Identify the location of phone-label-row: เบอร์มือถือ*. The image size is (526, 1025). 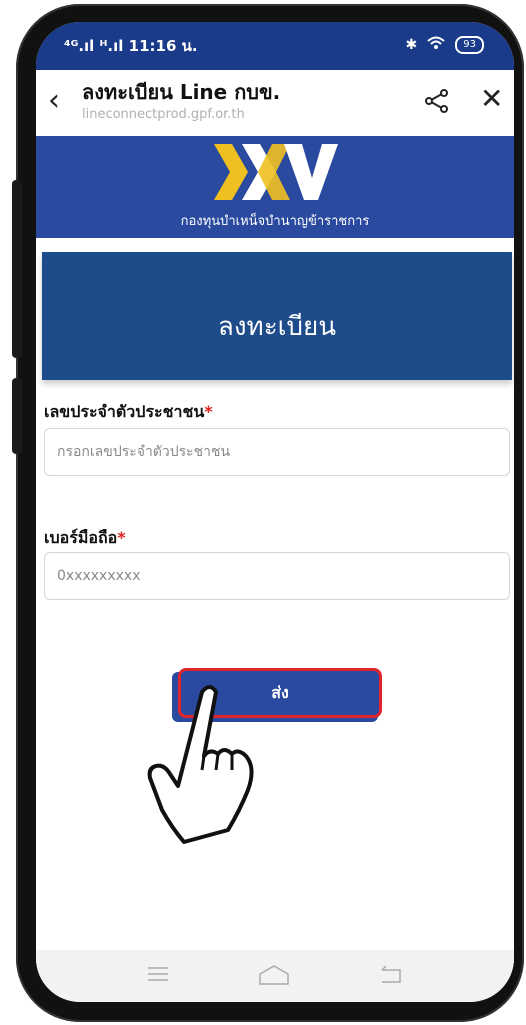
(85, 538).